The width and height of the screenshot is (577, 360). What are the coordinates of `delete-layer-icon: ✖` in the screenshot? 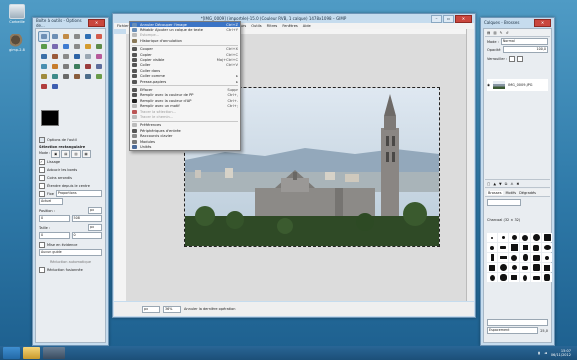 It's located at (517, 184).